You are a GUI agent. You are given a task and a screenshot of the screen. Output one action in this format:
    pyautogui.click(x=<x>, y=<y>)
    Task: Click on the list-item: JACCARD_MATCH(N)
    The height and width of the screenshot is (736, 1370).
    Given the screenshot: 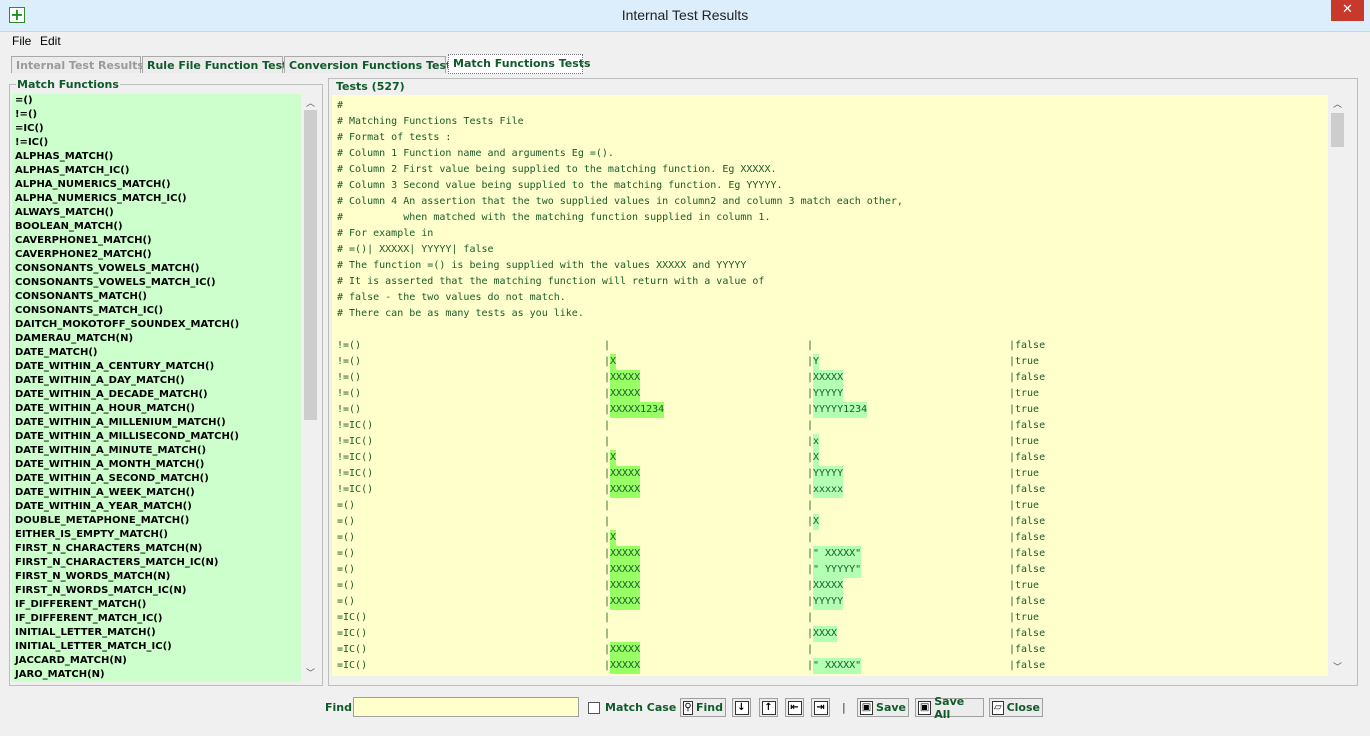 What is the action you would take?
    pyautogui.click(x=156, y=661)
    